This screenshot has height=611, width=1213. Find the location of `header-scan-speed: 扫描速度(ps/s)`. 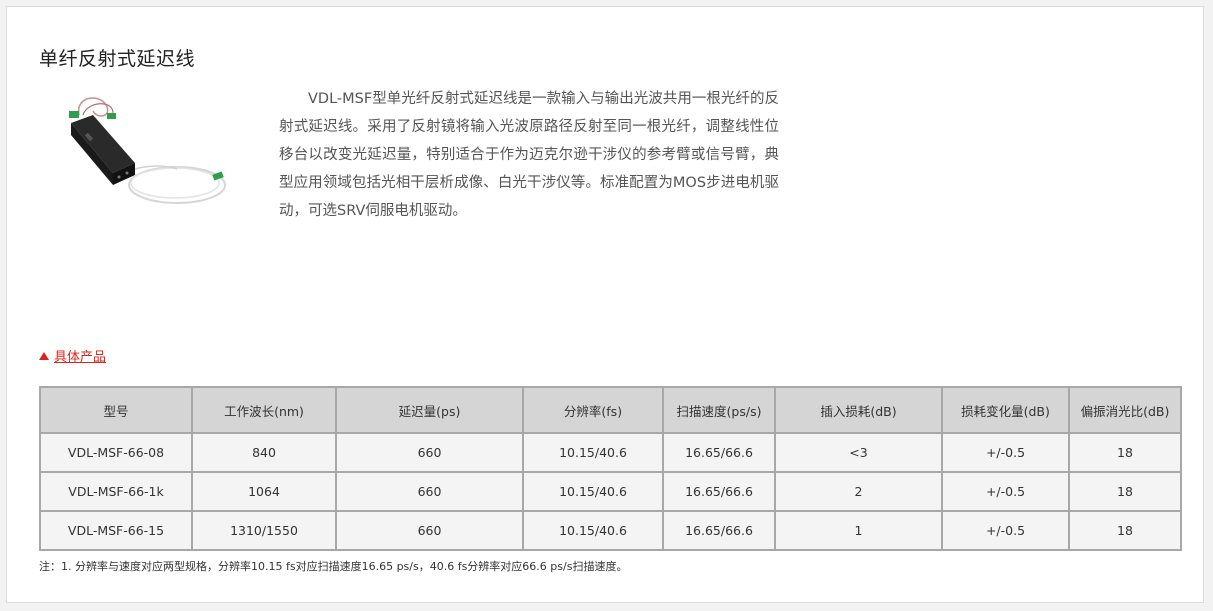

header-scan-speed: 扫描速度(ps/s) is located at coordinates (719, 410).